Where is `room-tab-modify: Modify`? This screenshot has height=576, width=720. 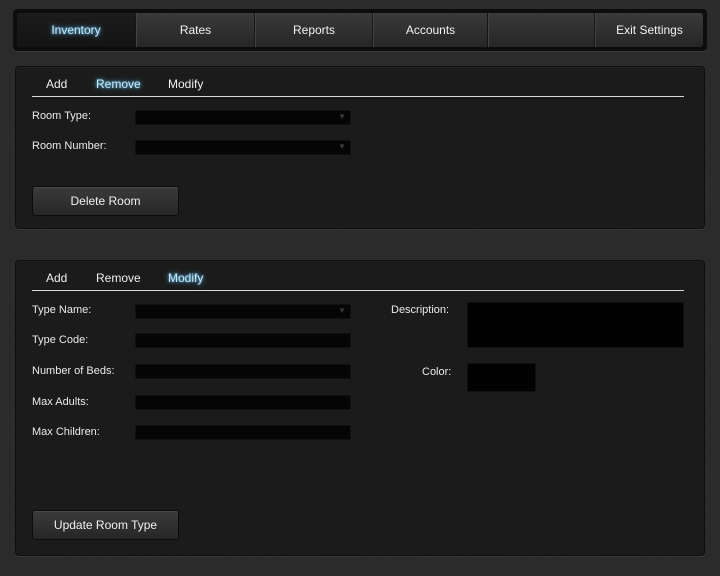 room-tab-modify: Modify is located at coordinates (185, 84).